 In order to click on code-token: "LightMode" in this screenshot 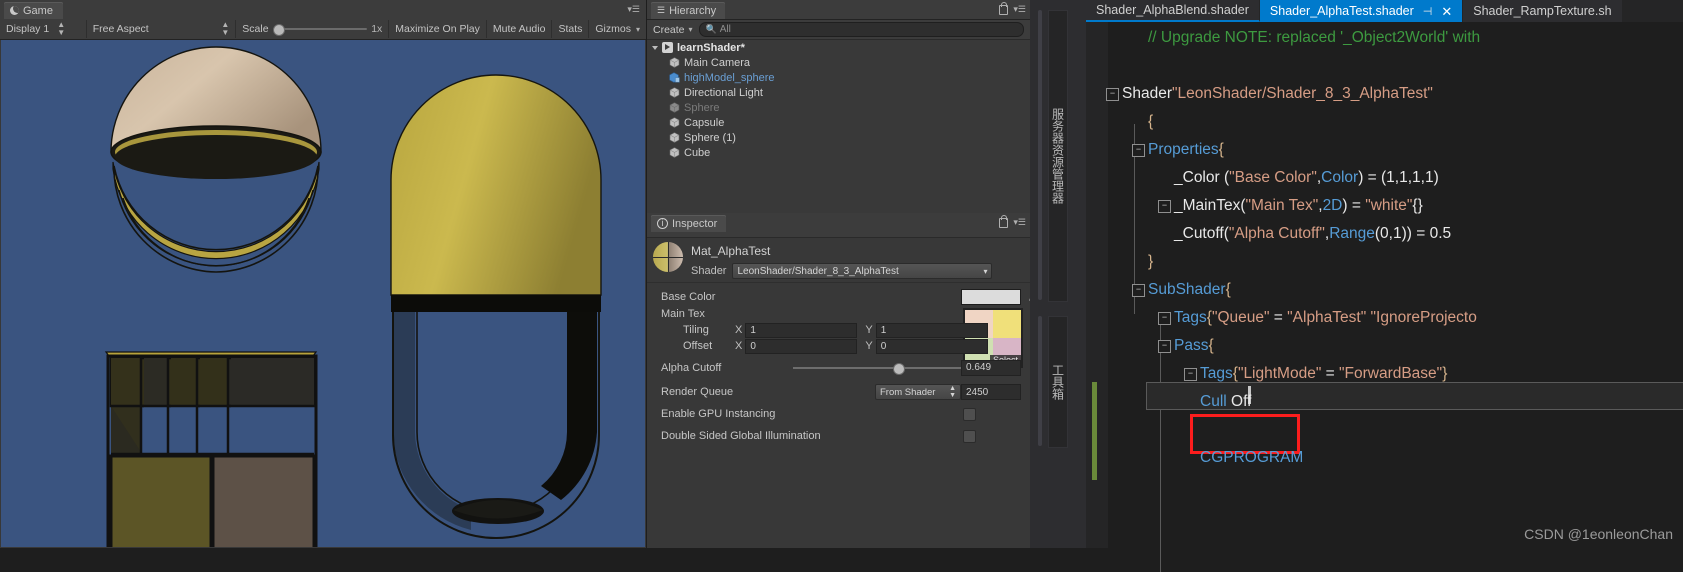, I will do `click(1279, 373)`.